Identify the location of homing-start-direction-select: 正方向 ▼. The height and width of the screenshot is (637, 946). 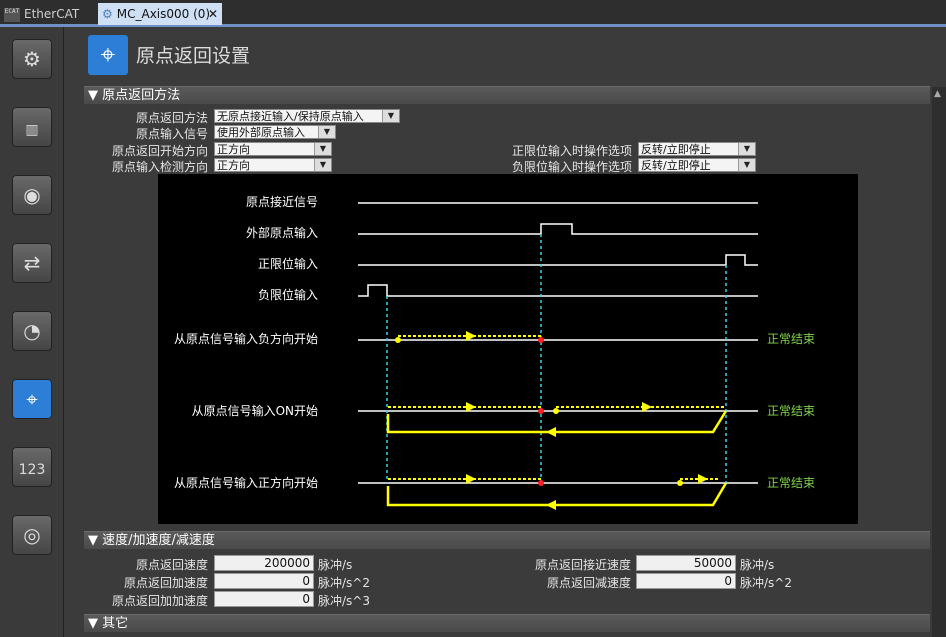
(273, 149).